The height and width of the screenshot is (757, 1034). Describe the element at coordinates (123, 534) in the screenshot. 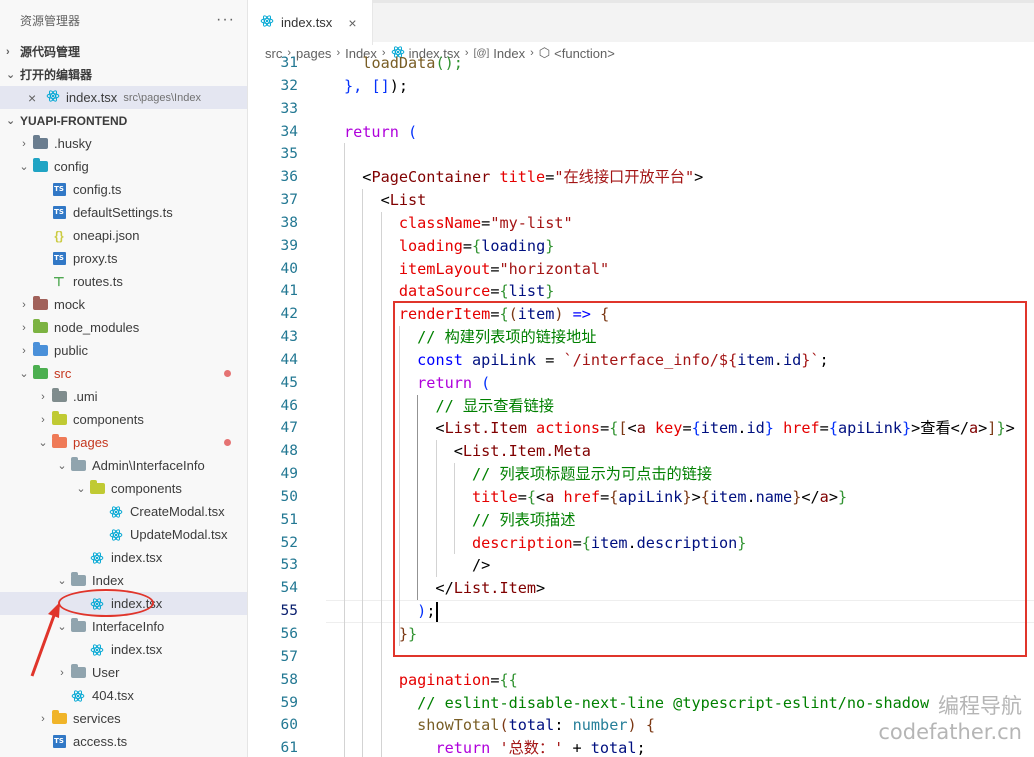

I see `tree-file: UpdateModal.tsx` at that location.